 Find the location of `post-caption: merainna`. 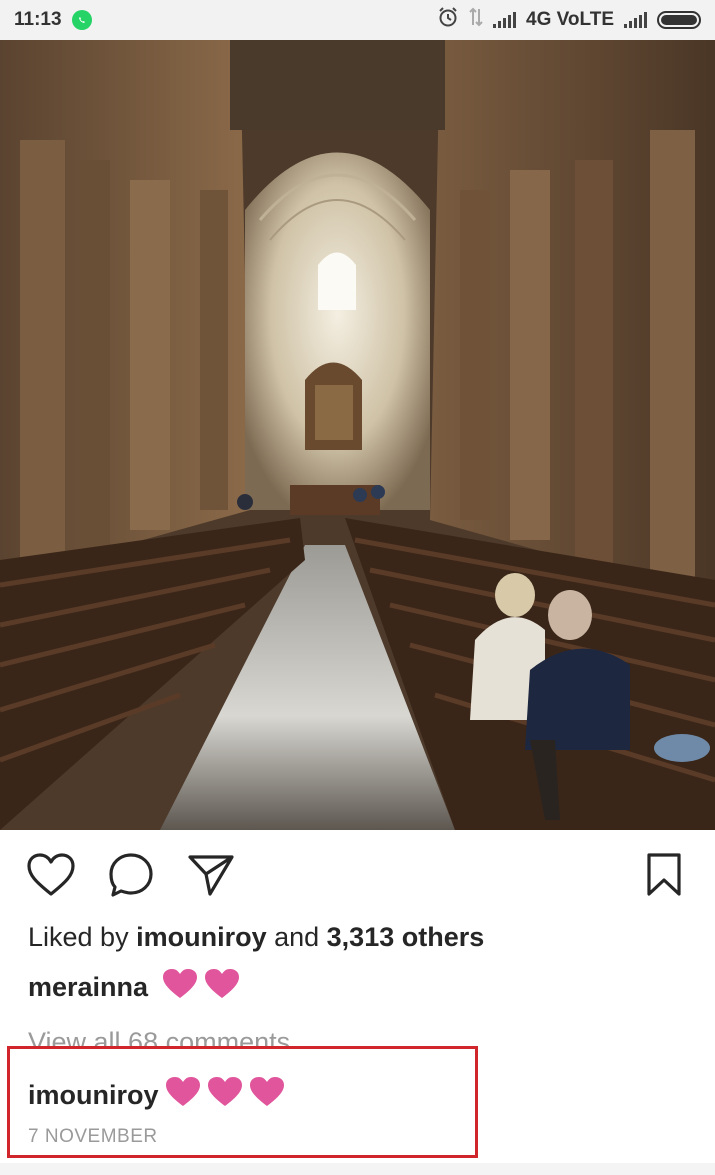

post-caption: merainna is located at coordinates (134, 987).